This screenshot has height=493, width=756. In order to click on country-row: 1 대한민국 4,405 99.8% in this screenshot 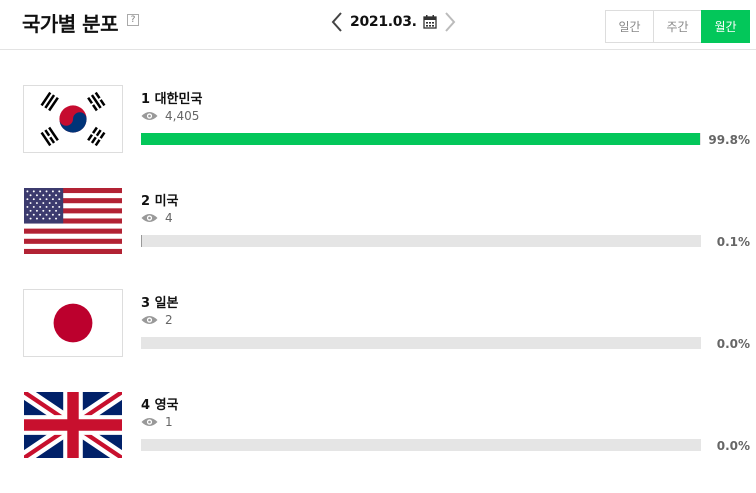, I will do `click(378, 119)`.